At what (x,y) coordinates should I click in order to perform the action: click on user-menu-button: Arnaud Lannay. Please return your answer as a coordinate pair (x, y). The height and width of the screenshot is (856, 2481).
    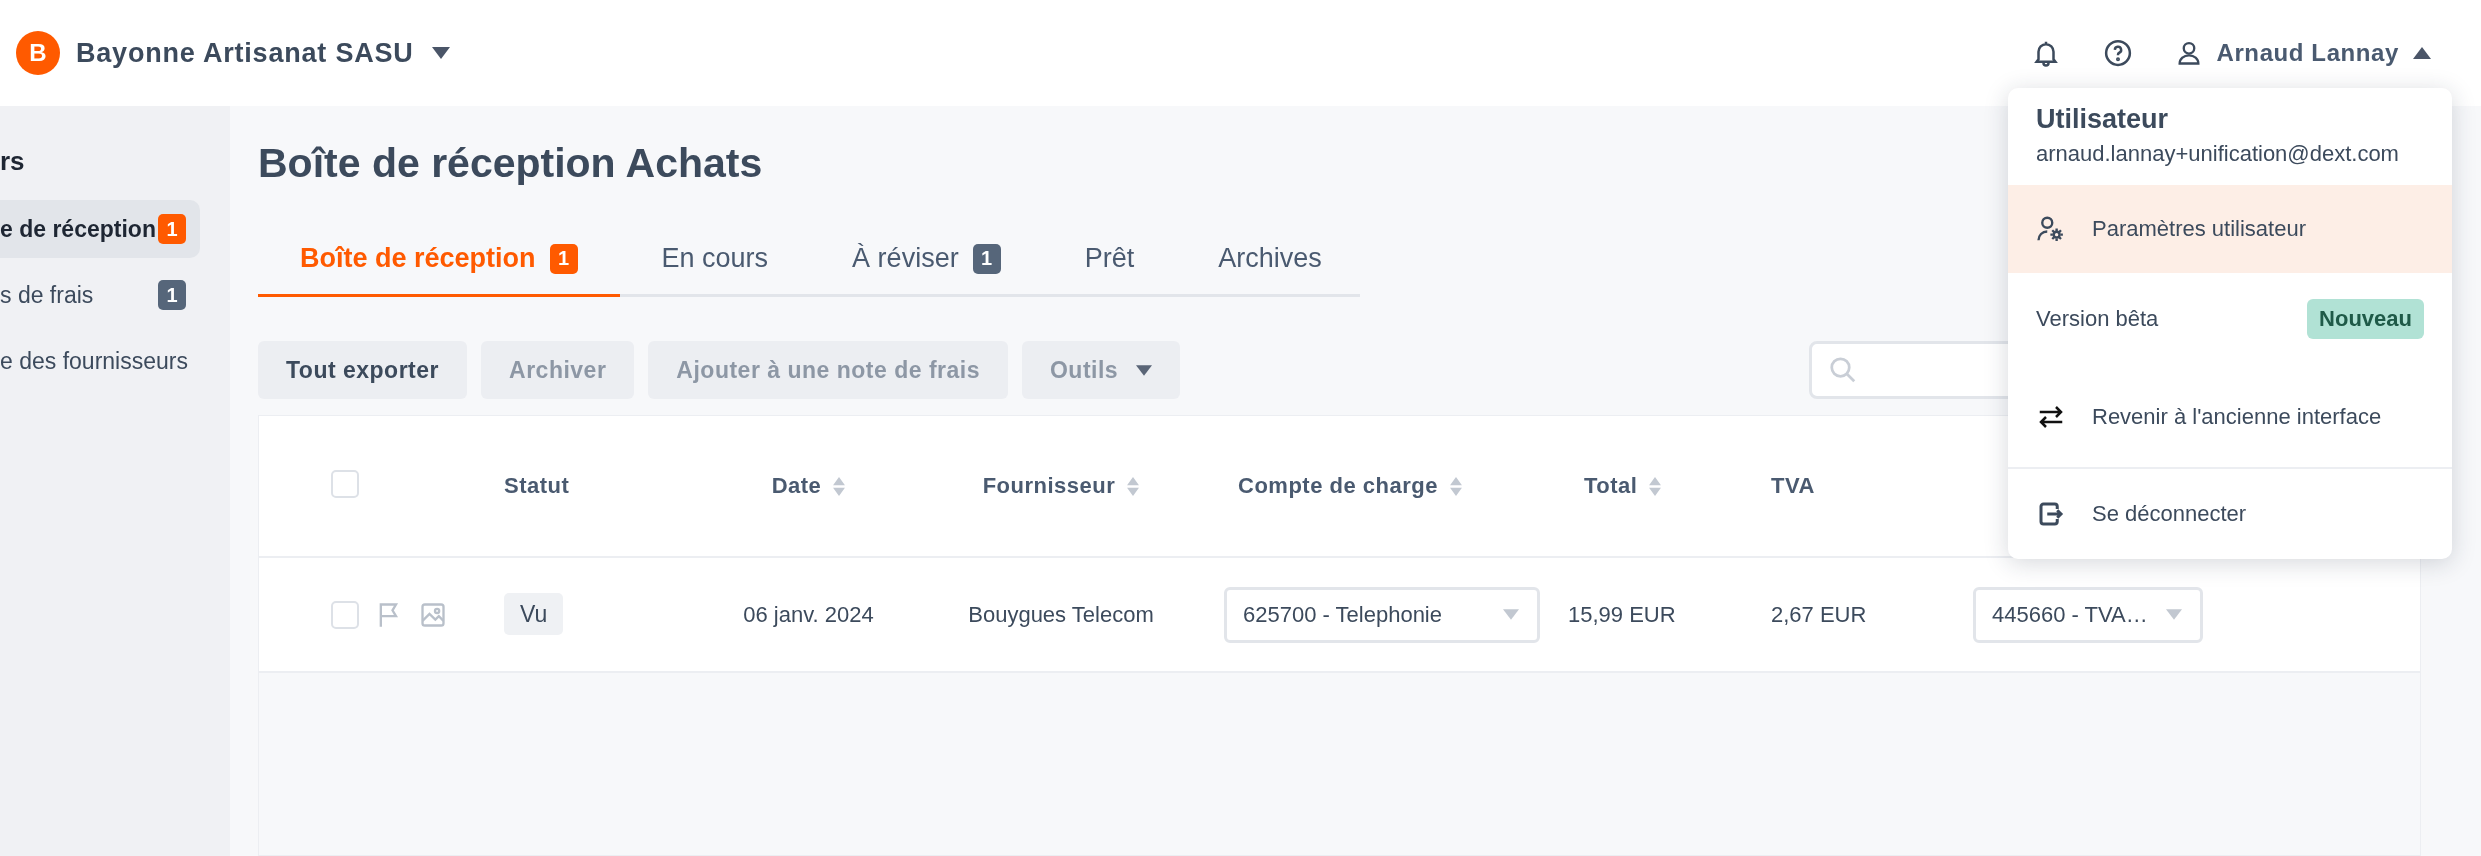
    Looking at the image, I should click on (2302, 53).